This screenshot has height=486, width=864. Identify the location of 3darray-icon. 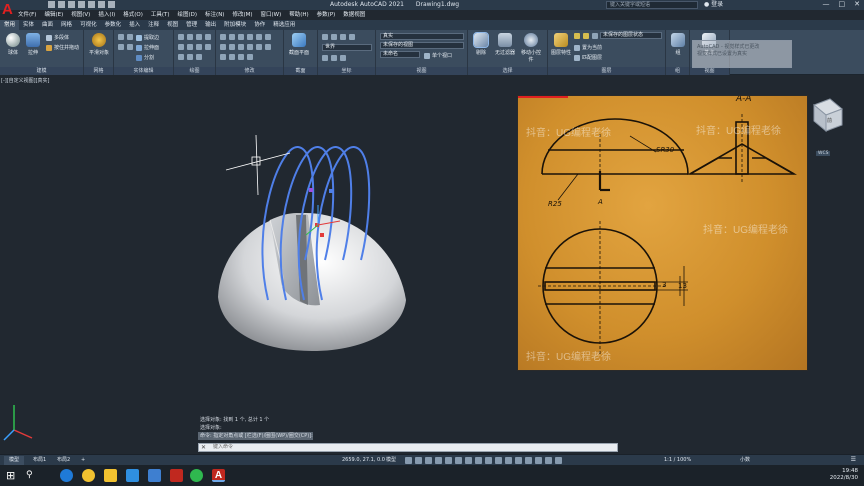
(250, 57).